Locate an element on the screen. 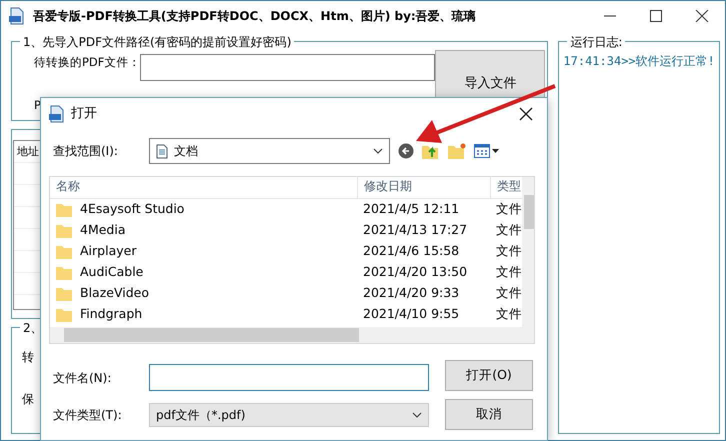 Image resolution: width=726 pixels, height=441 pixels. table-cell-text: 2021/4/20 9:33 is located at coordinates (411, 293).